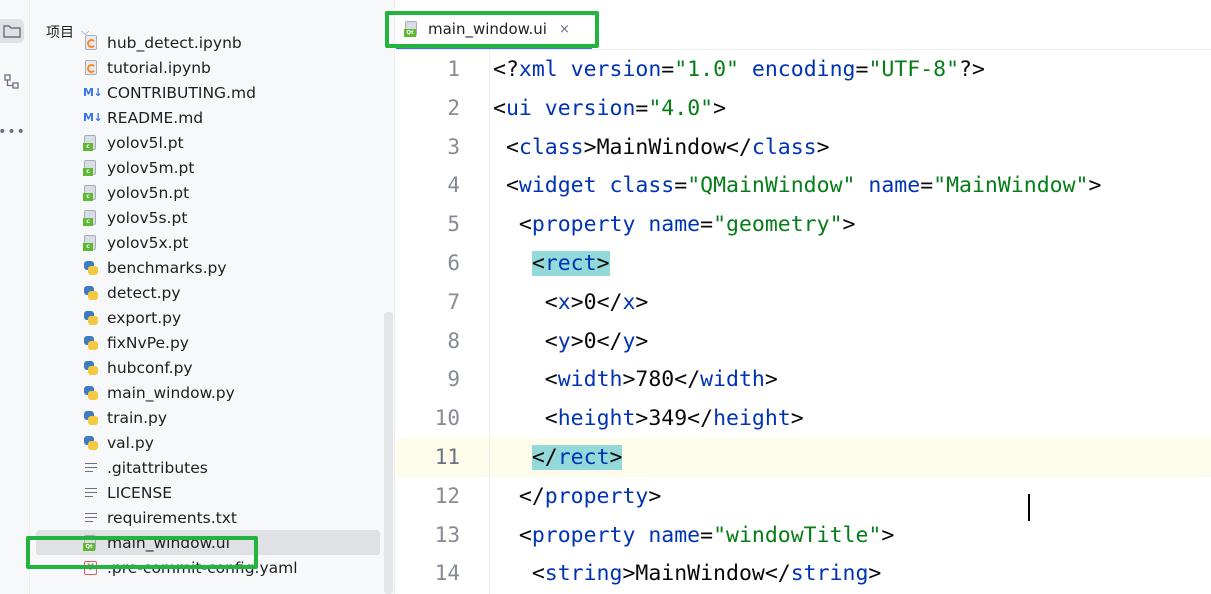 This screenshot has width=1211, height=594. What do you see at coordinates (570, 263) in the screenshot?
I see `matched-tag-token: rect` at bounding box center [570, 263].